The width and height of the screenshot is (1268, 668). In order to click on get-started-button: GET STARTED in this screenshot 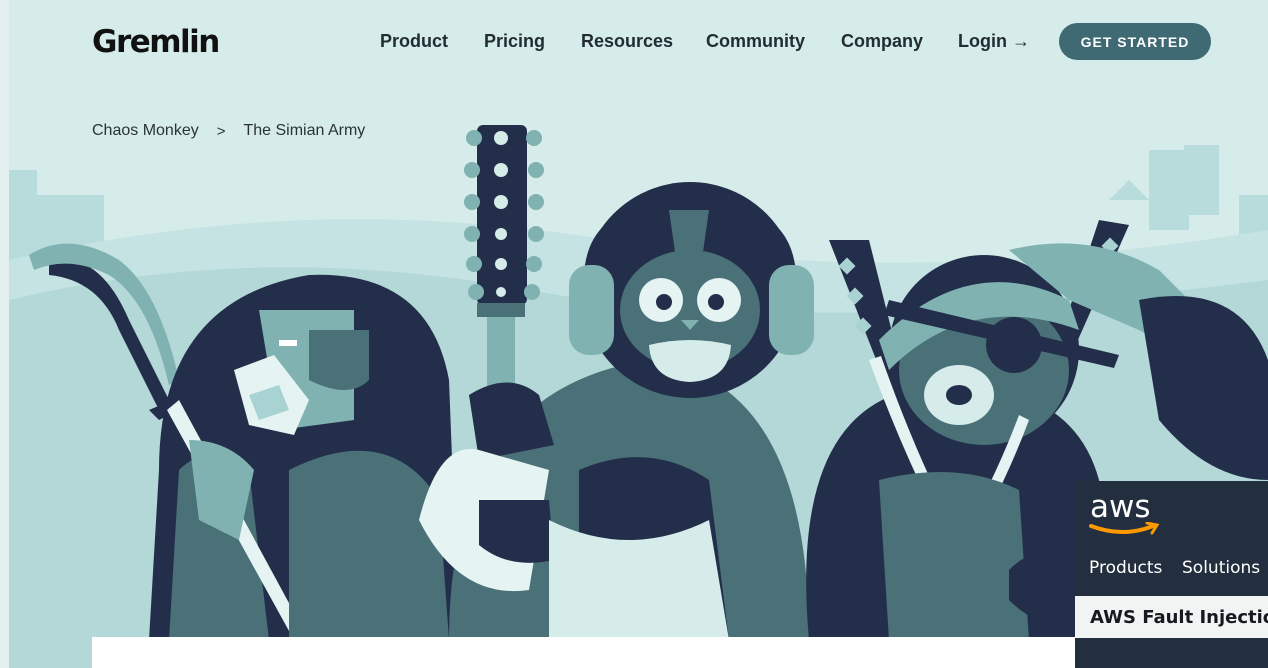, I will do `click(1135, 41)`.